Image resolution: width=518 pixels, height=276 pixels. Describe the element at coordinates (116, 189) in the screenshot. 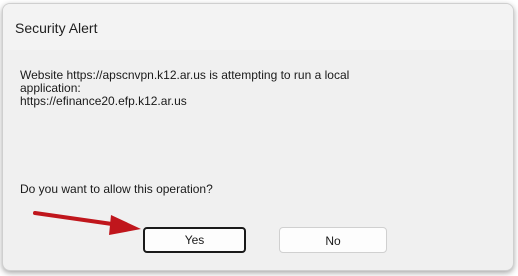

I see `alert-question: Do you want to allow this operation?` at that location.